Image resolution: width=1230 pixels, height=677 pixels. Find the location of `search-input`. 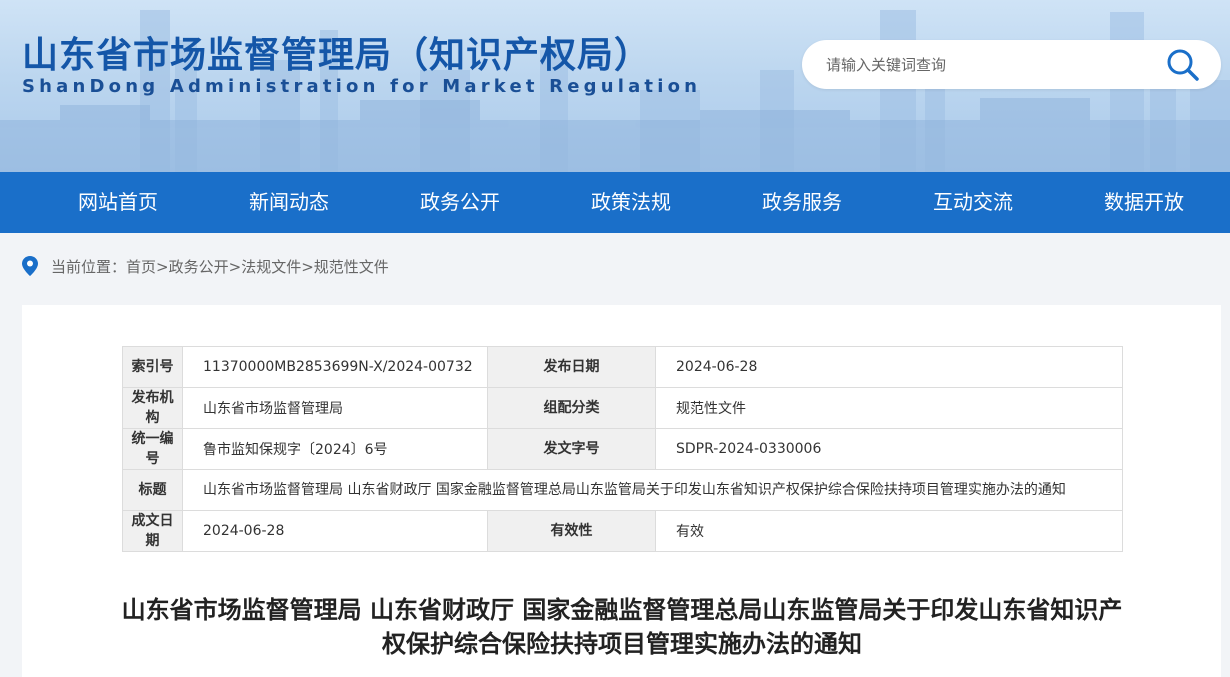

search-input is located at coordinates (986, 64).